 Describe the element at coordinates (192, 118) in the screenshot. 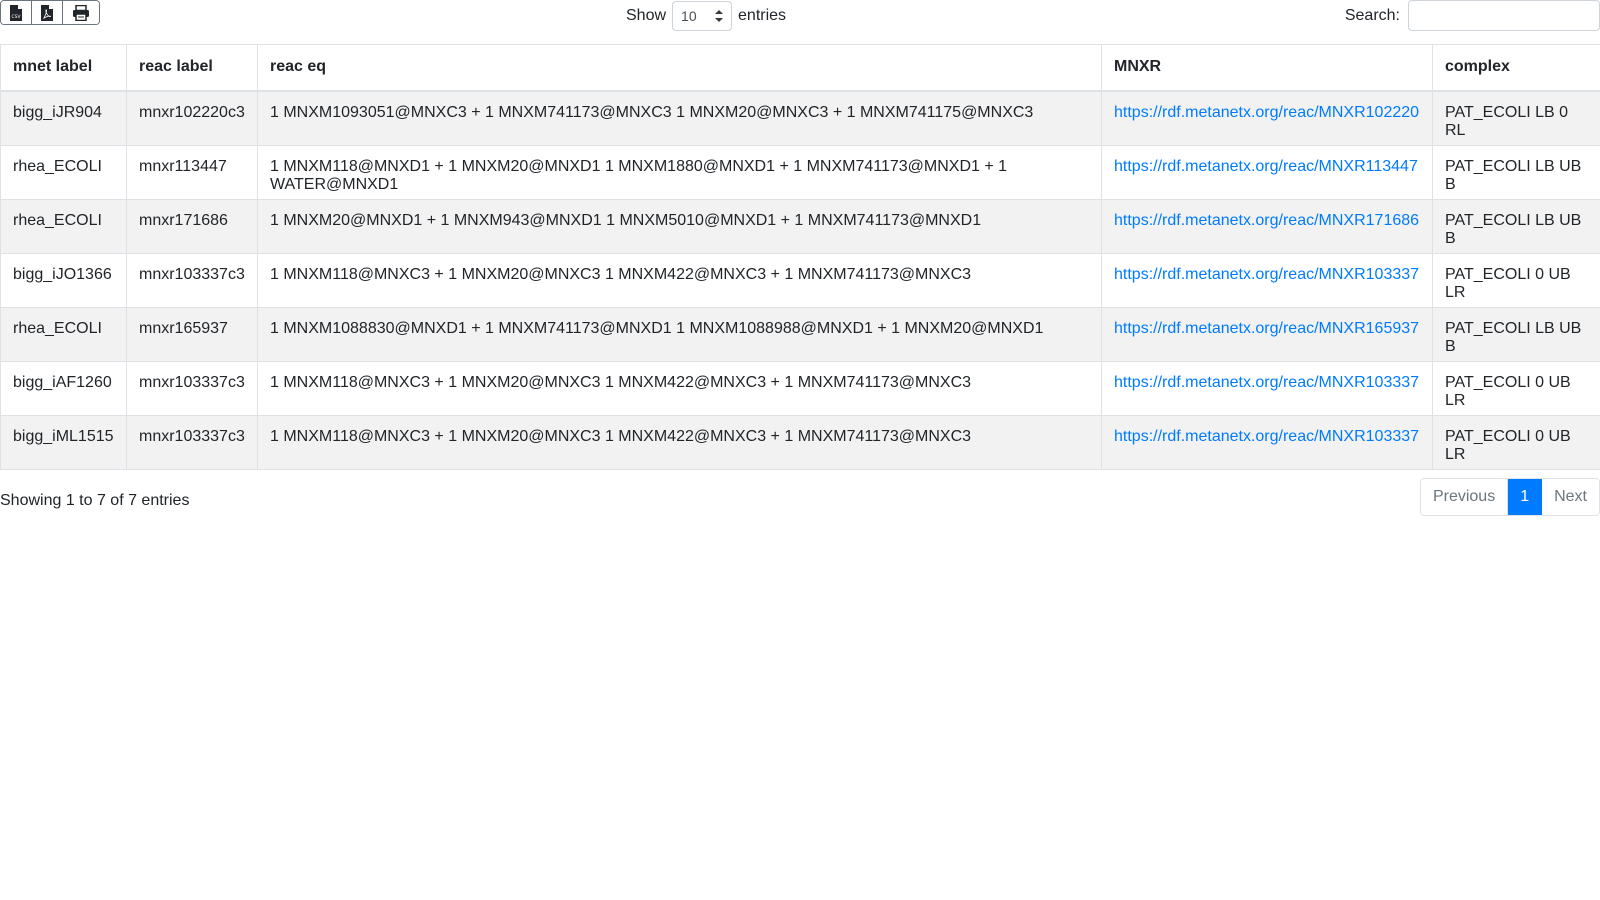

I see `cell-reac-label: mnxr102220c3` at that location.